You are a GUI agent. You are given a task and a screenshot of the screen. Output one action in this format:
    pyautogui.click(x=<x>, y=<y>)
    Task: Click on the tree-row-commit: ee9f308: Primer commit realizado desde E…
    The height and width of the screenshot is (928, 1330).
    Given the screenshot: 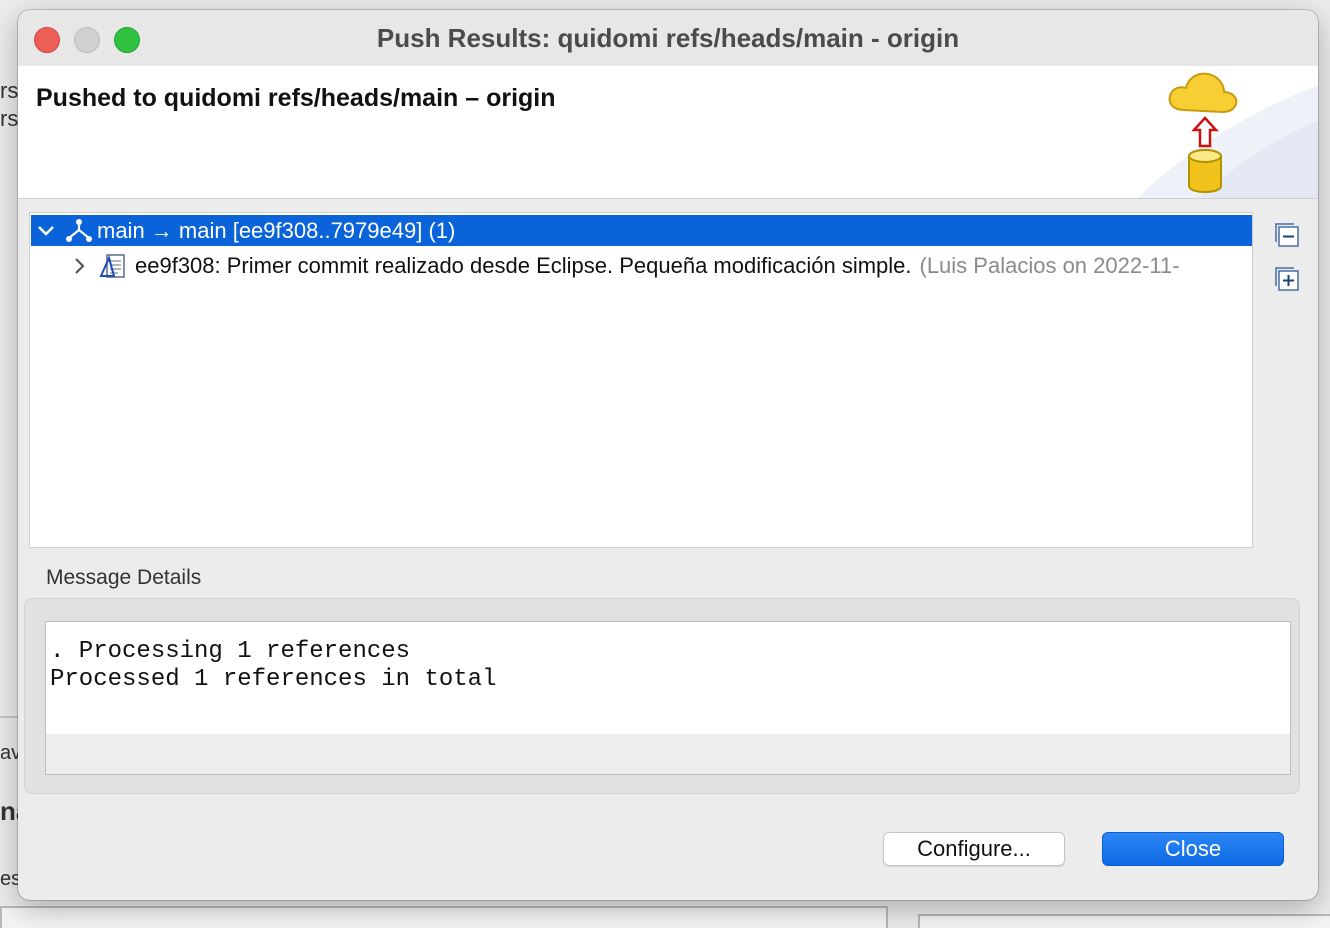 What is the action you would take?
    pyautogui.click(x=641, y=265)
    